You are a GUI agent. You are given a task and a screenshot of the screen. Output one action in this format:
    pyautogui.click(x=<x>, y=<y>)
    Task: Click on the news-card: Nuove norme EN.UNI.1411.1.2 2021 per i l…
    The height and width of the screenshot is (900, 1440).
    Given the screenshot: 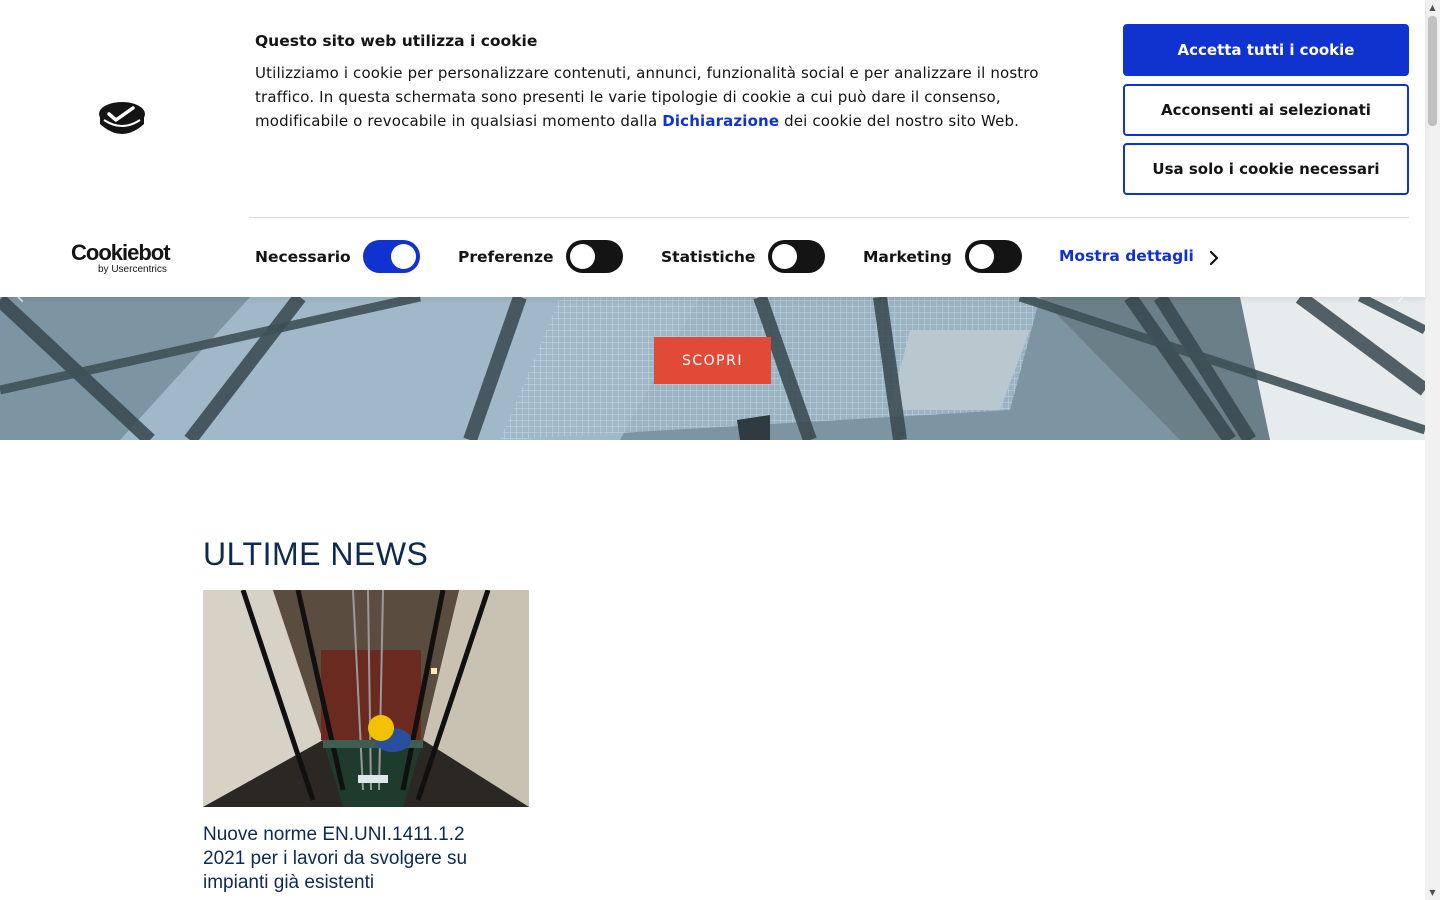 What is the action you would take?
    pyautogui.click(x=366, y=742)
    